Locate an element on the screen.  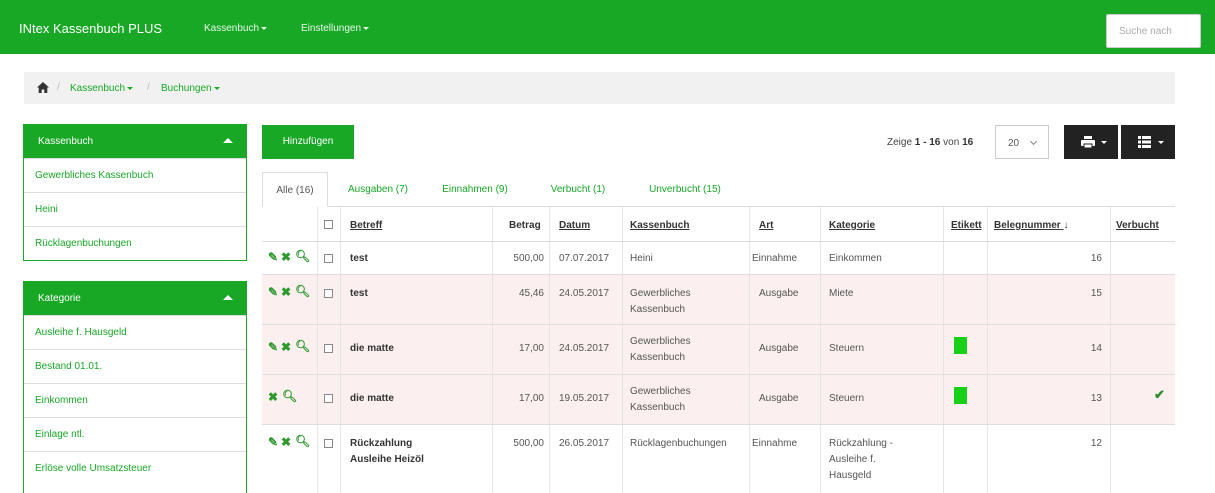
breadcrumb-kassenbuch: Kassenbuch is located at coordinates (102, 88).